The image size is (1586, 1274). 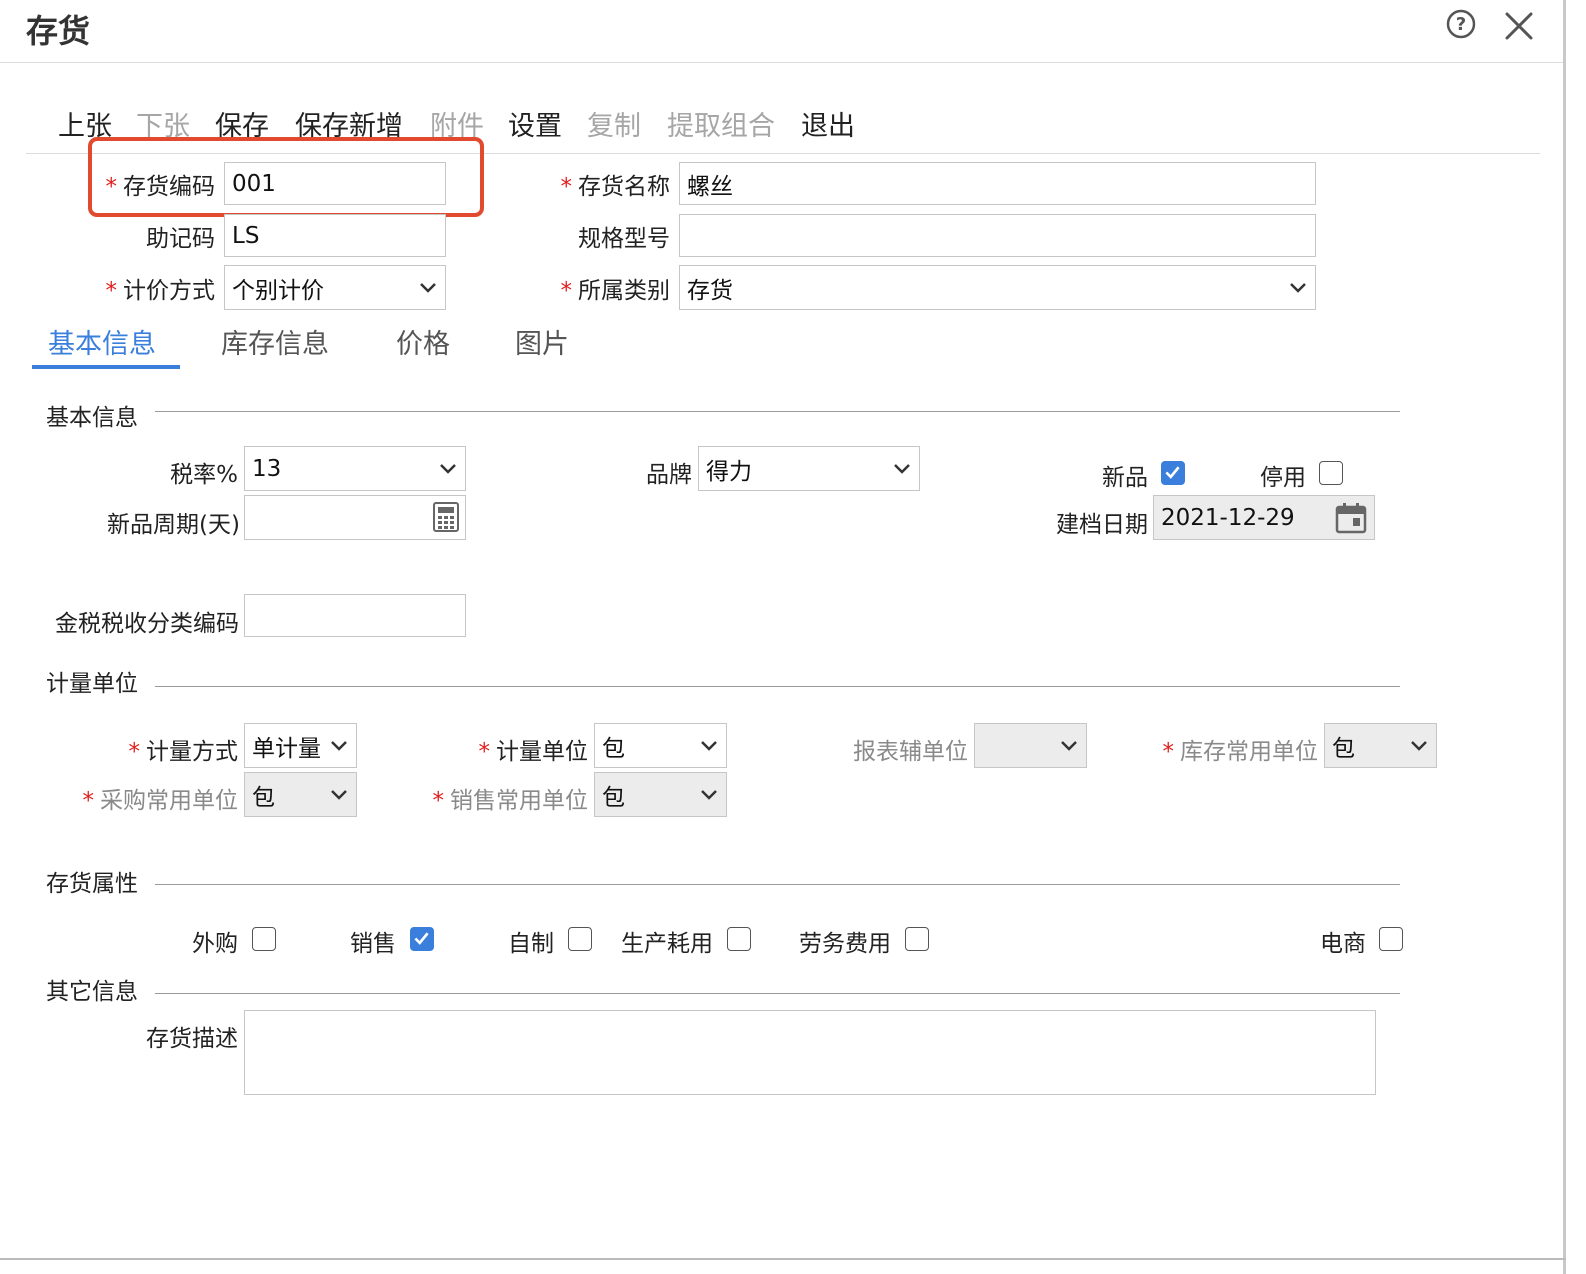 What do you see at coordinates (1264, 517) in the screenshot?
I see `create-date-input: 2021-12-29` at bounding box center [1264, 517].